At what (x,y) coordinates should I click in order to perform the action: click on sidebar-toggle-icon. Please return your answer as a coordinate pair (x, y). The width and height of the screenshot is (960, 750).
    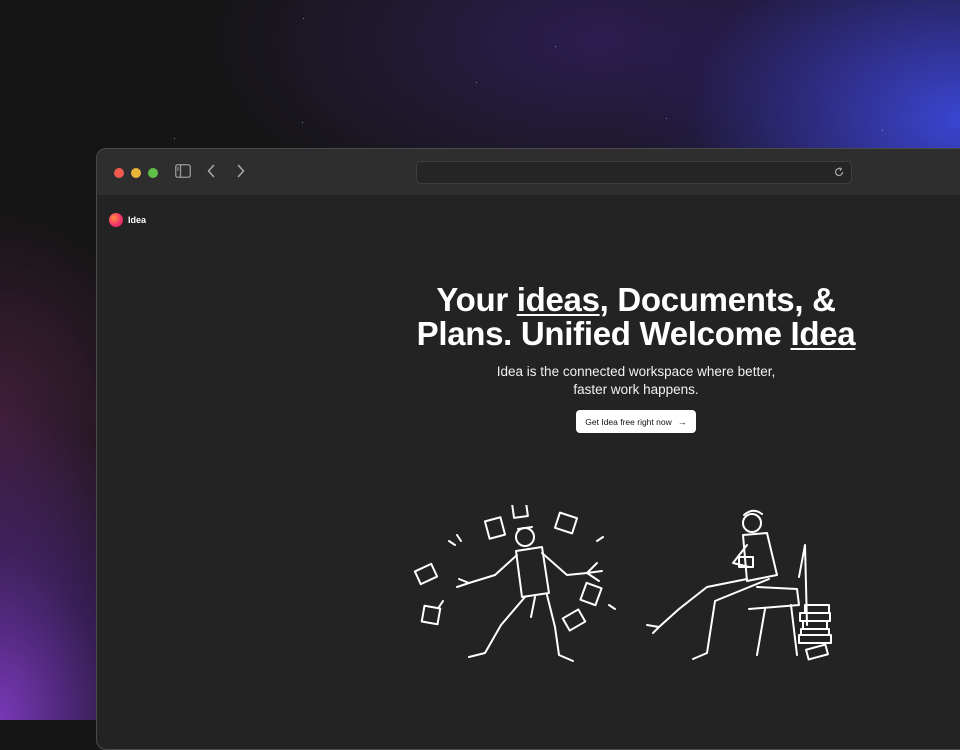
    Looking at the image, I should click on (183, 171).